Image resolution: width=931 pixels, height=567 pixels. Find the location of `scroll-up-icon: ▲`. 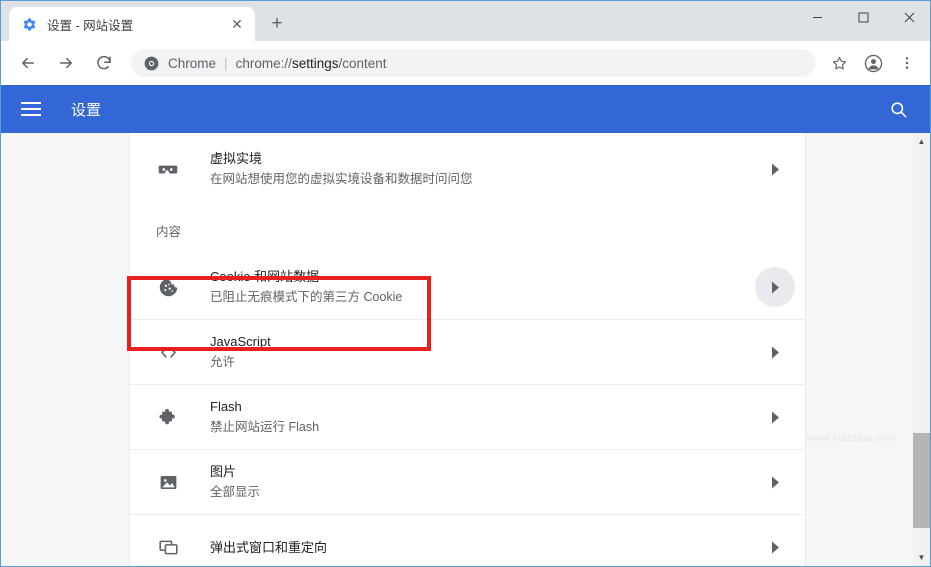

scroll-up-icon: ▲ is located at coordinates (921, 141).